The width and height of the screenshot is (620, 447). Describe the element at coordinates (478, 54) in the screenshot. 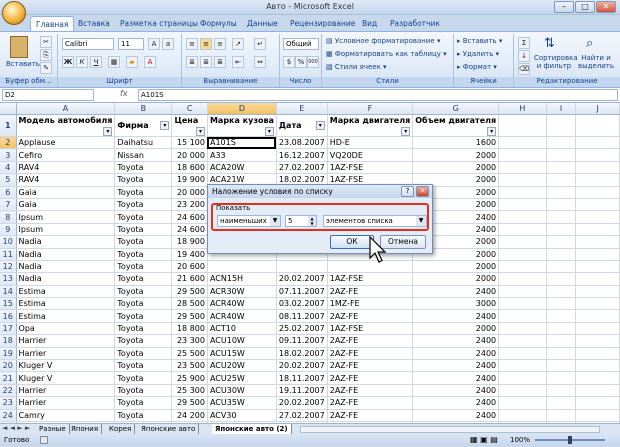

I see `delete-cells-button: ▸ Удалить ▾` at that location.